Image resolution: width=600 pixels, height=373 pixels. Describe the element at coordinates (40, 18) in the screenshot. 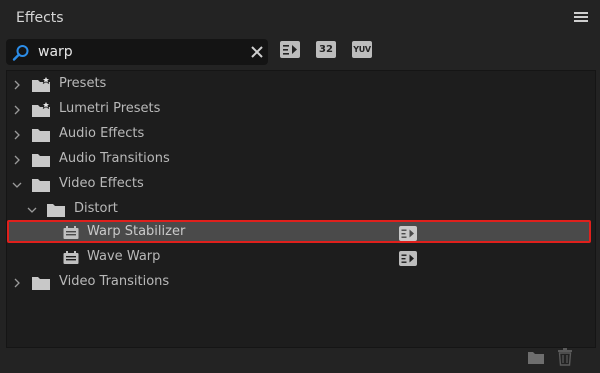

I see `panel-title: Effects` at that location.